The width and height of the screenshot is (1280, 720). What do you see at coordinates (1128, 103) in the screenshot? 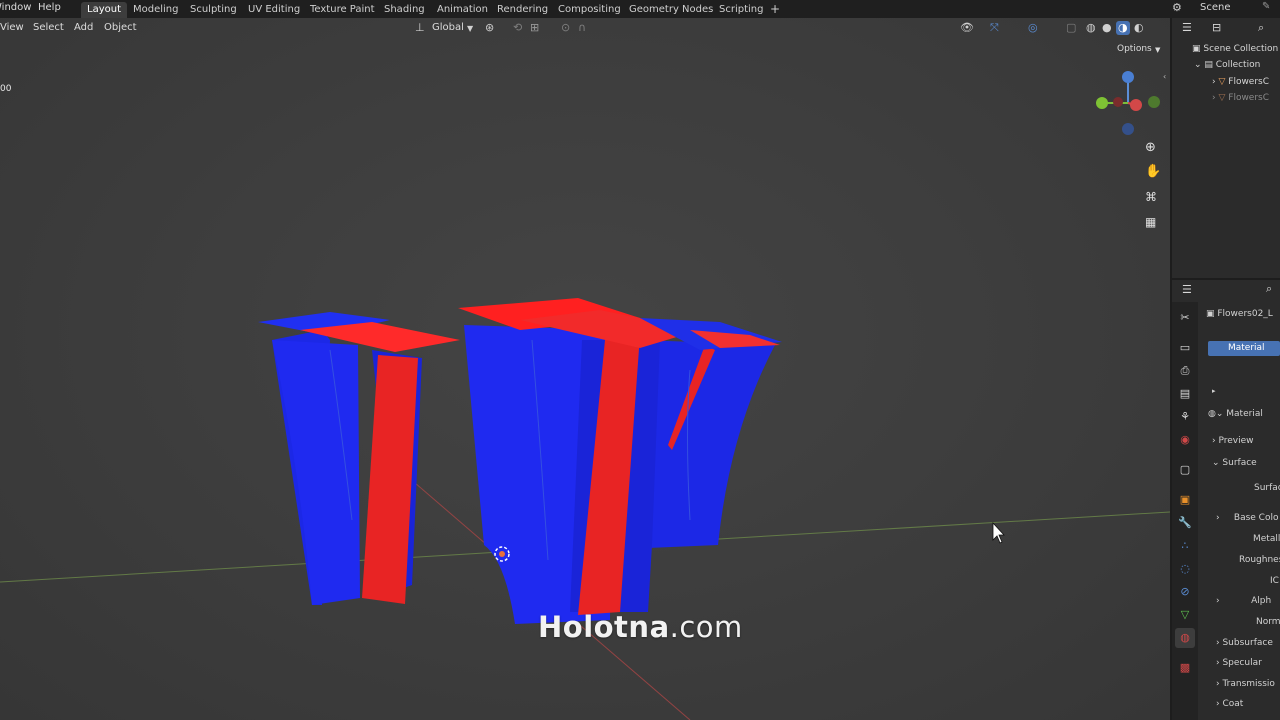
I see `gizmo-icon` at bounding box center [1128, 103].